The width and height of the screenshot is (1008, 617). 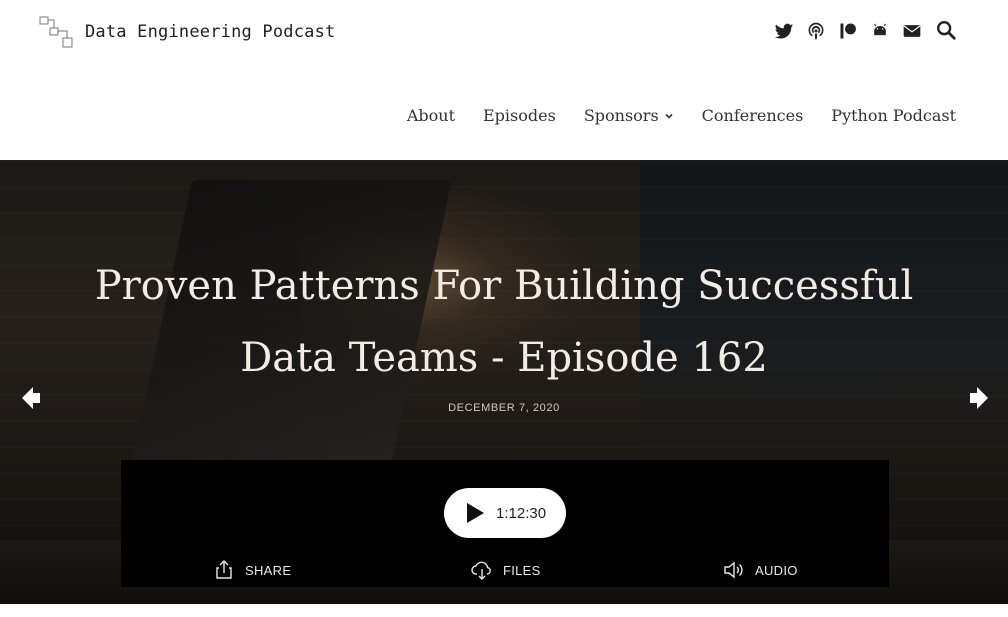 I want to click on play-icon, so click(x=475, y=513).